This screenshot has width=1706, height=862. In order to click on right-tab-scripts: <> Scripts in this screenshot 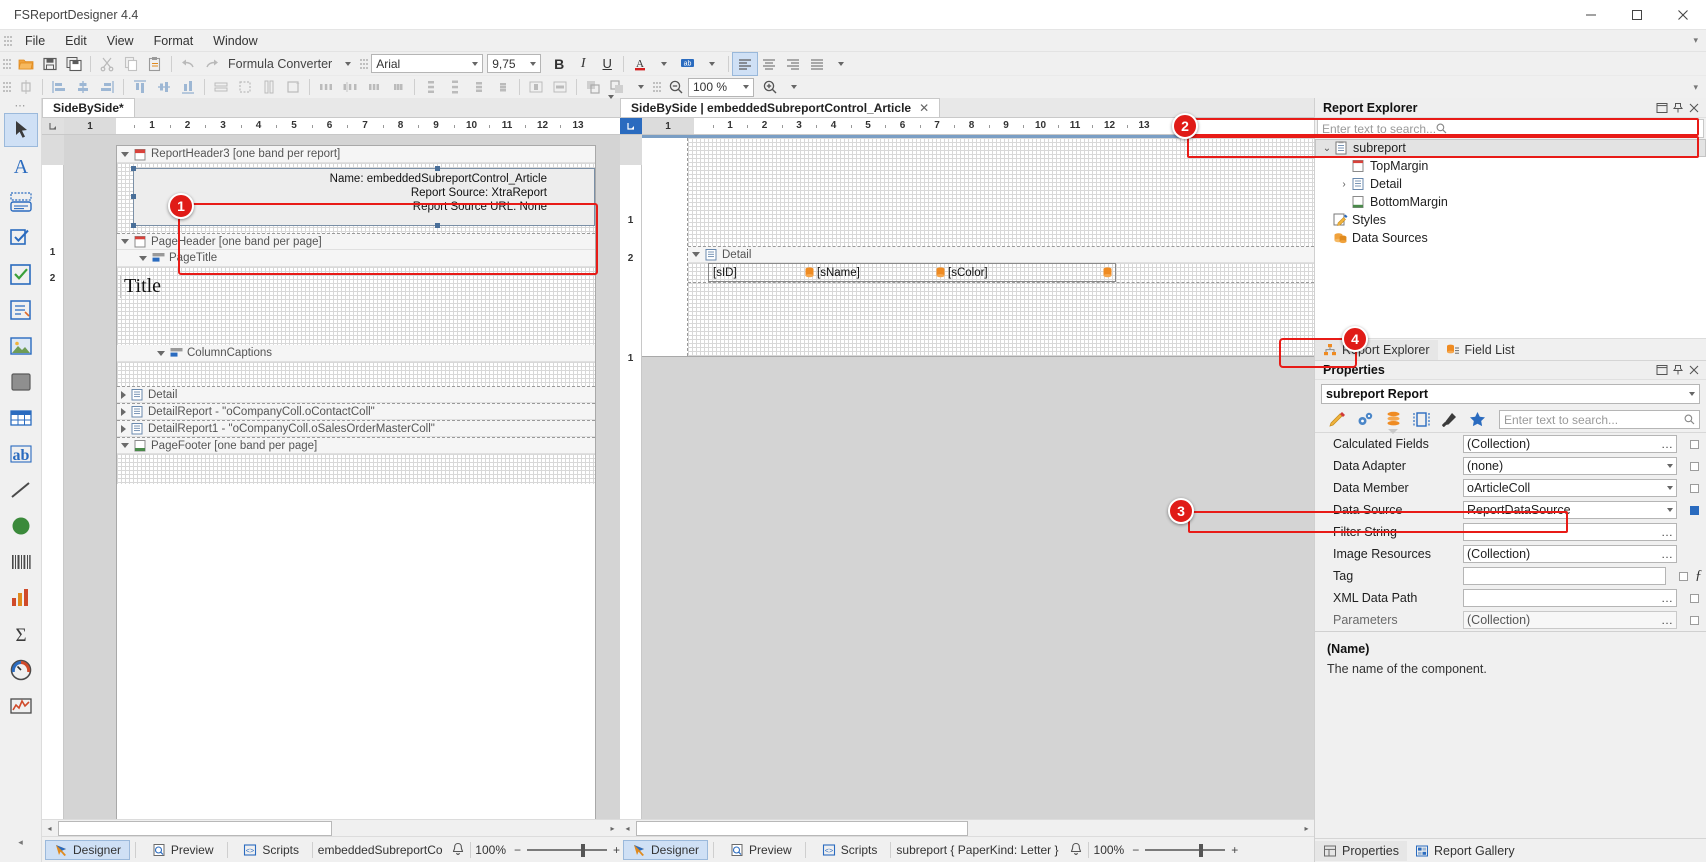, I will do `click(850, 850)`.